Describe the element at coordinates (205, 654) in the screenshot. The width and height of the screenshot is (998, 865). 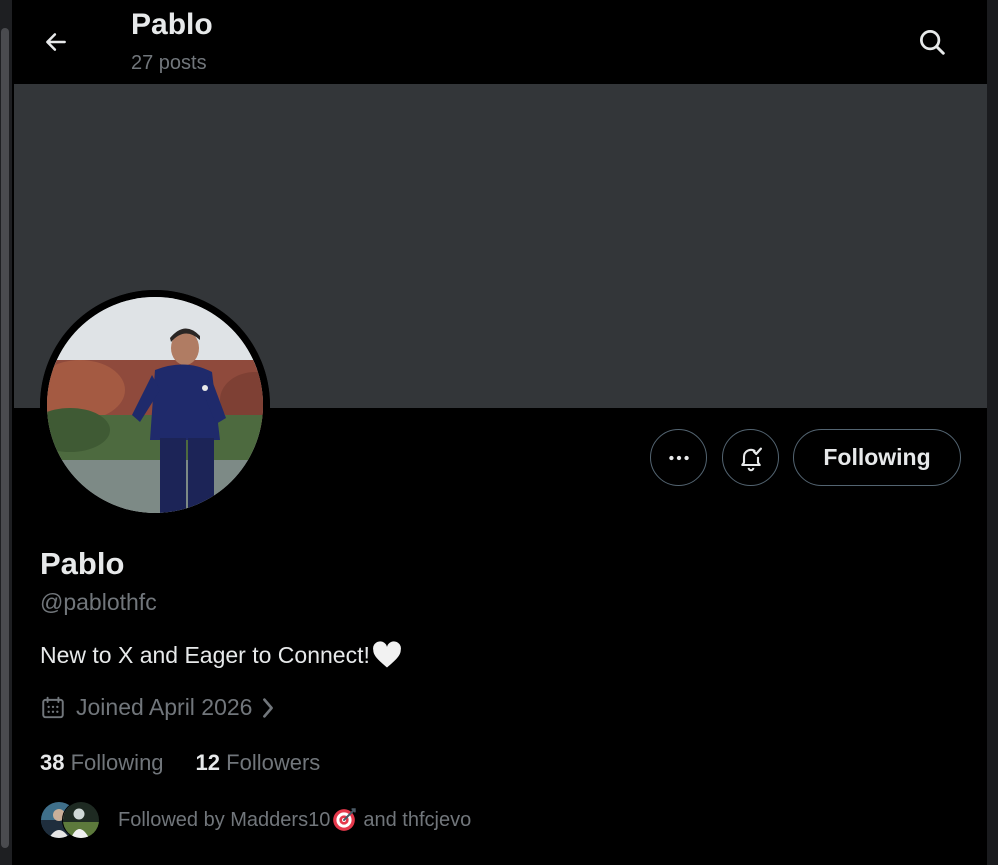
I see `bio-text: New to X and Eager to Connect!` at that location.